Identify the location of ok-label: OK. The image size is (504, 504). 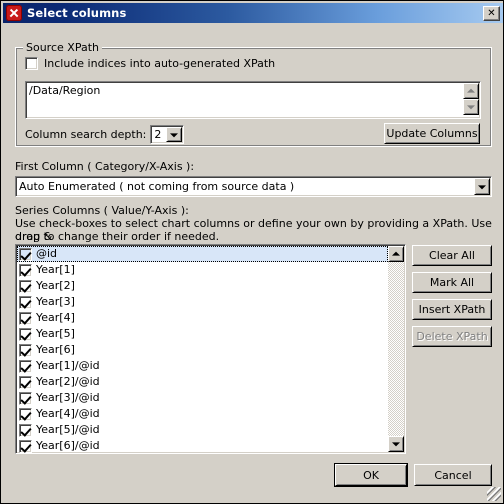
(371, 475).